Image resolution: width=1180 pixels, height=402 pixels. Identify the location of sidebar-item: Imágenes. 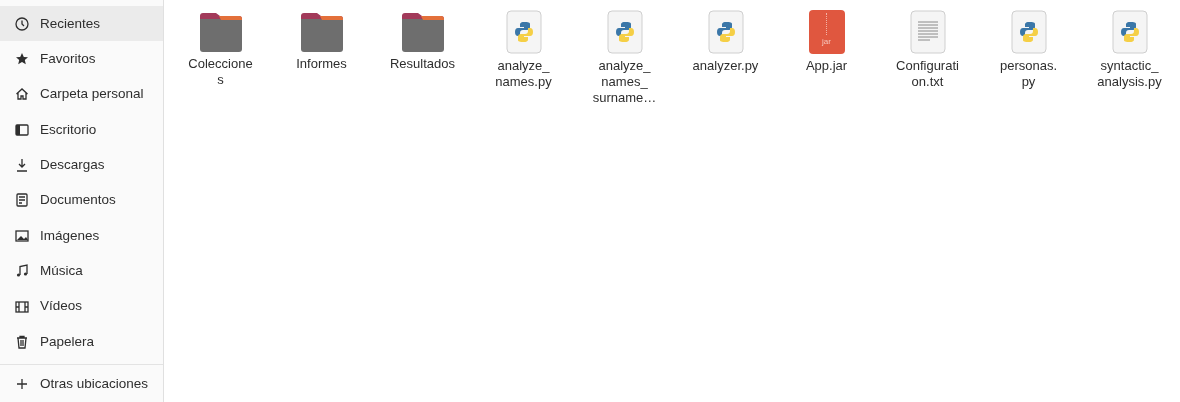
(81, 236).